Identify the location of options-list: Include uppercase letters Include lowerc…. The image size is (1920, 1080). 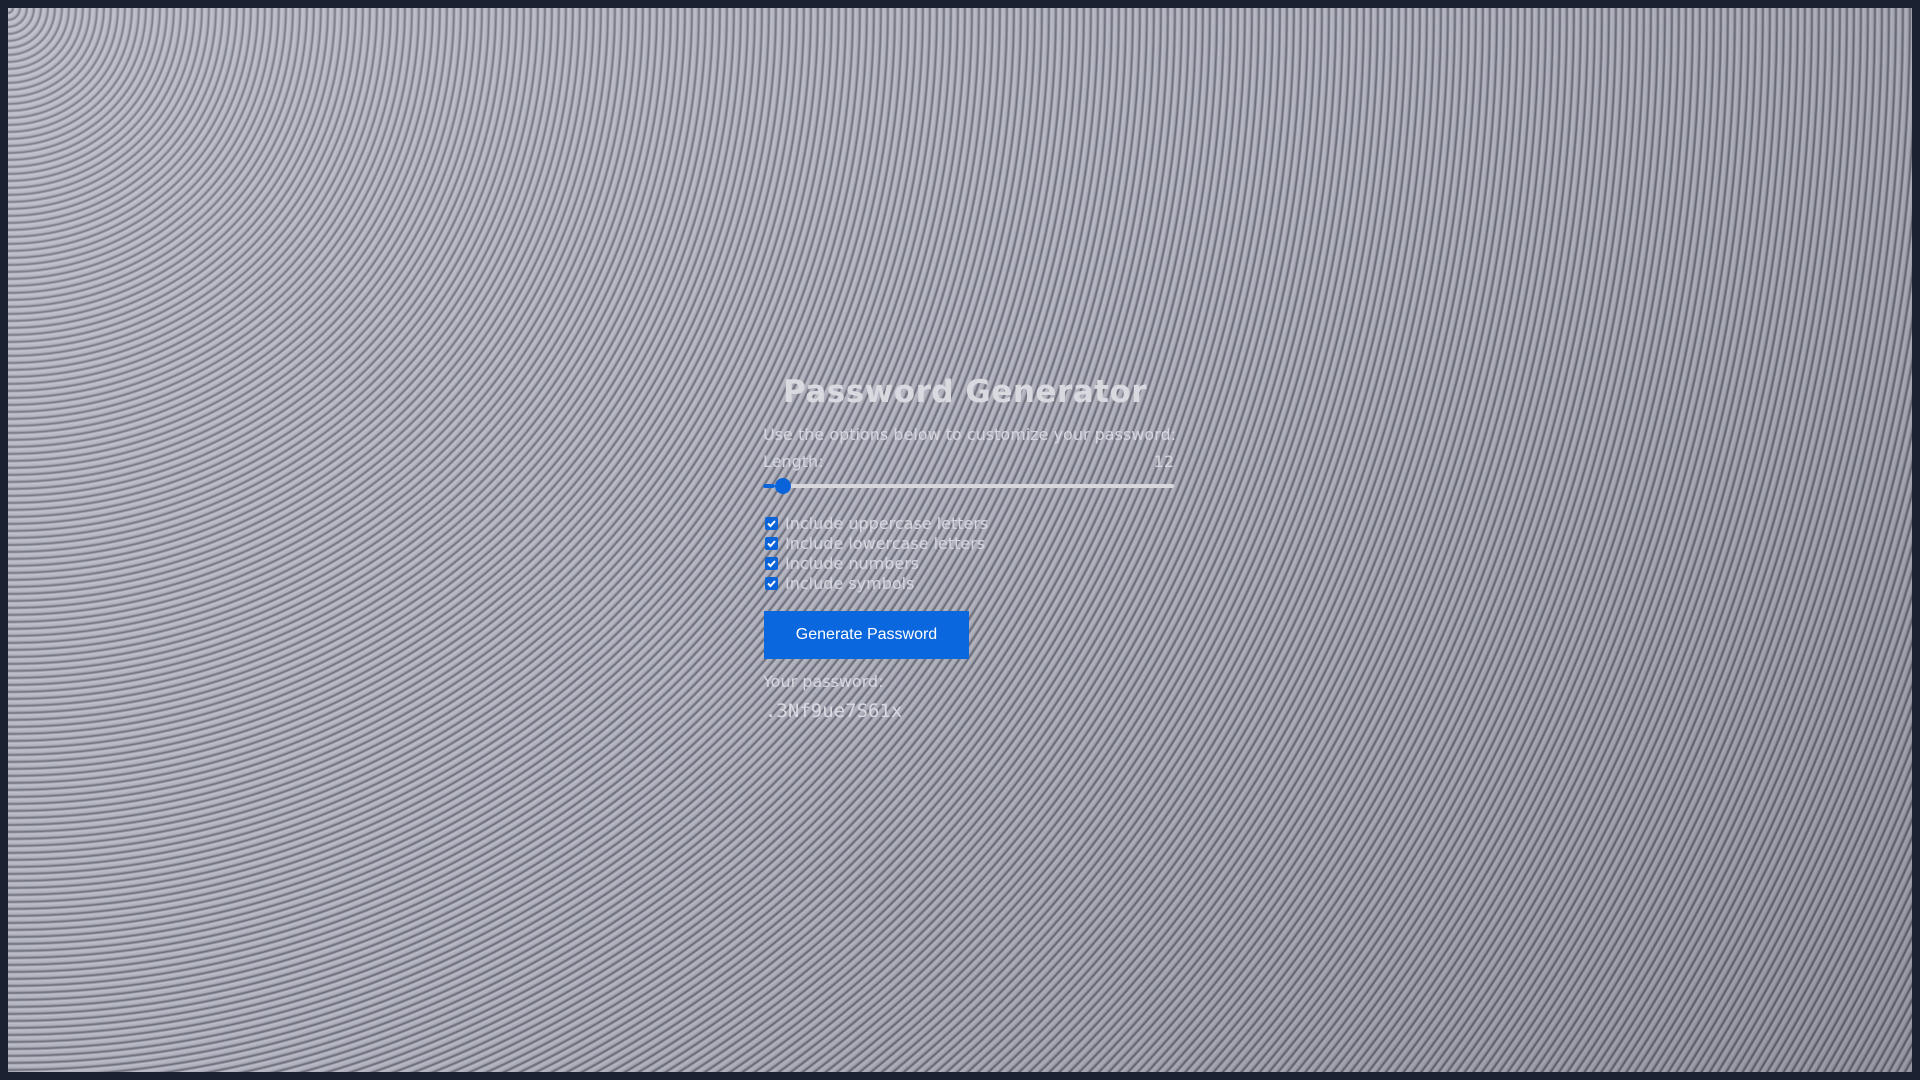
(876, 553).